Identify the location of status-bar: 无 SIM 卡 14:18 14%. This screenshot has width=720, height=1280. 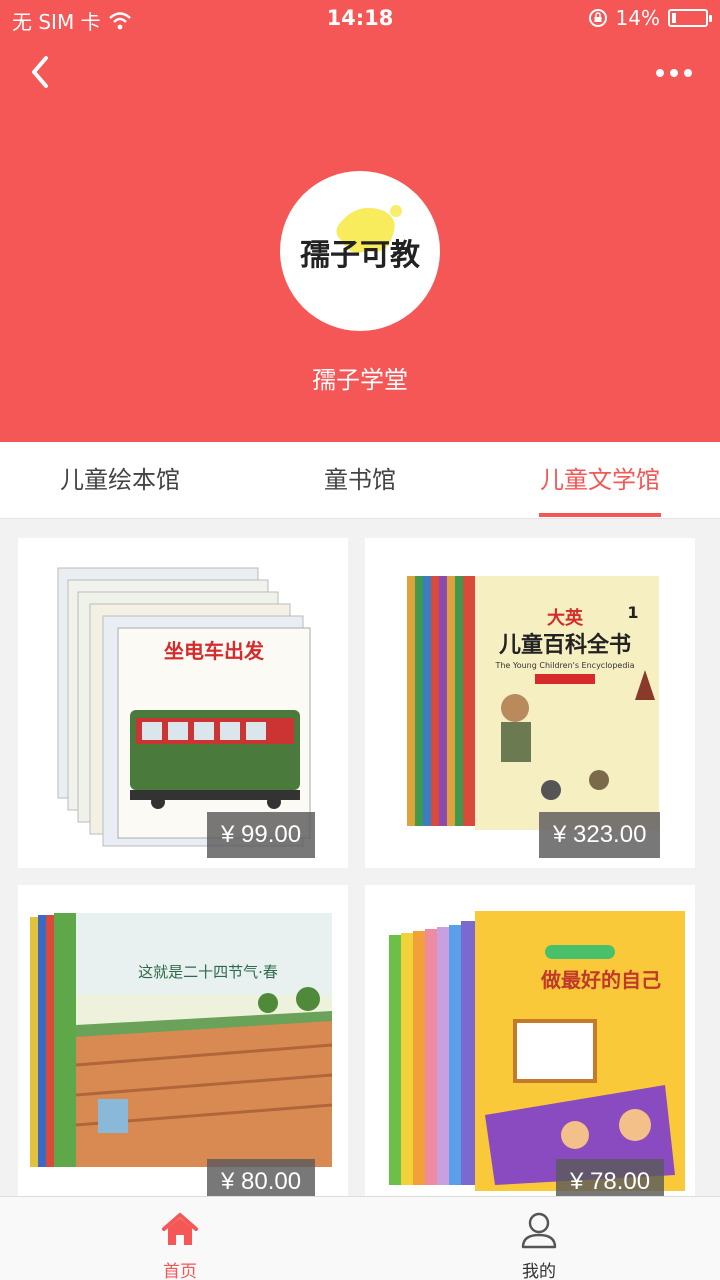
(360, 19).